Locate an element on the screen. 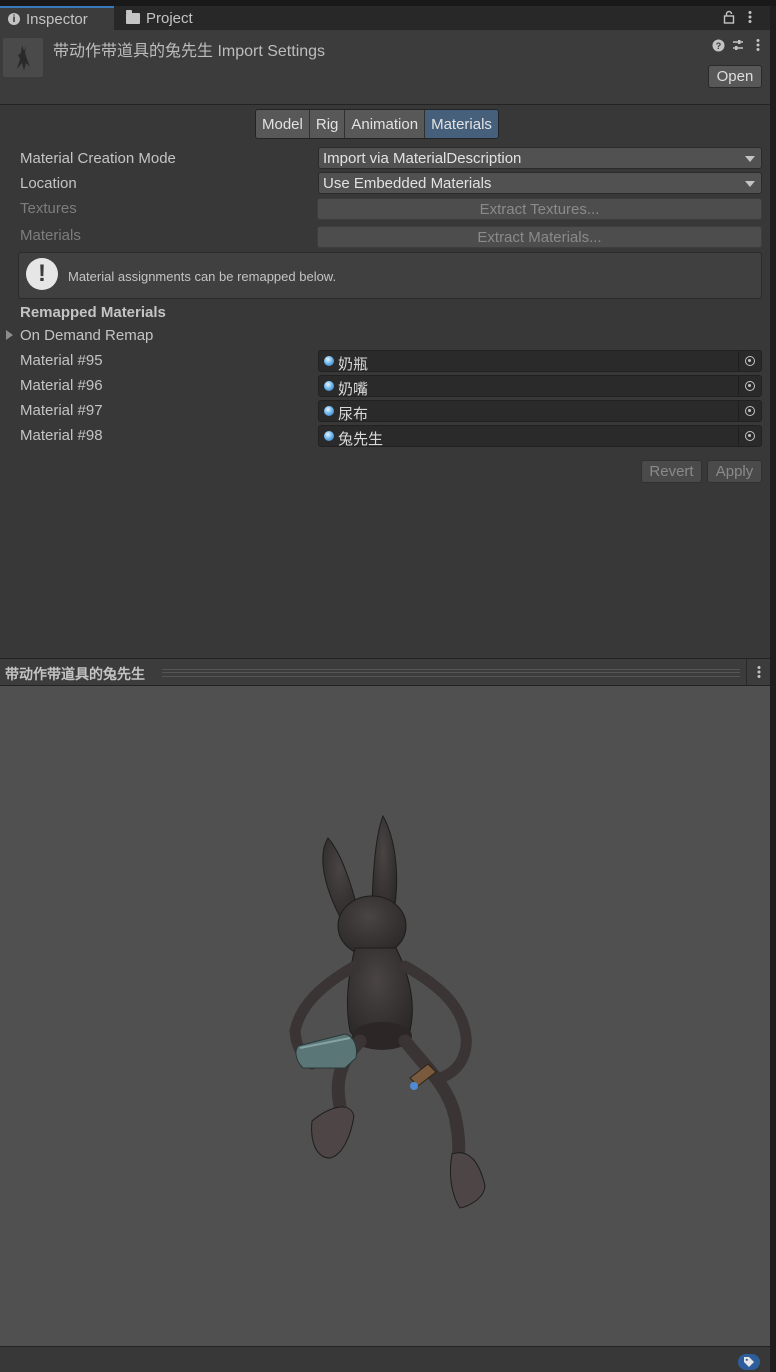 This screenshot has height=1372, width=776. material-label: Material #95 is located at coordinates (61, 360).